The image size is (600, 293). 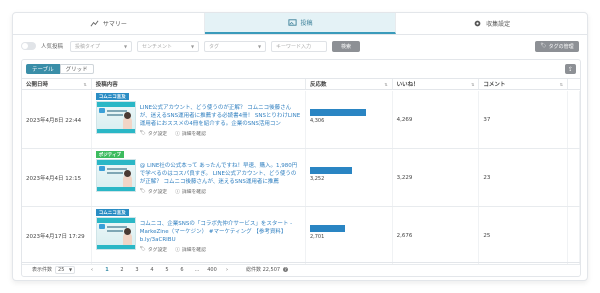 What do you see at coordinates (574, 119) in the screenshot?
I see `extra-cell` at bounding box center [574, 119].